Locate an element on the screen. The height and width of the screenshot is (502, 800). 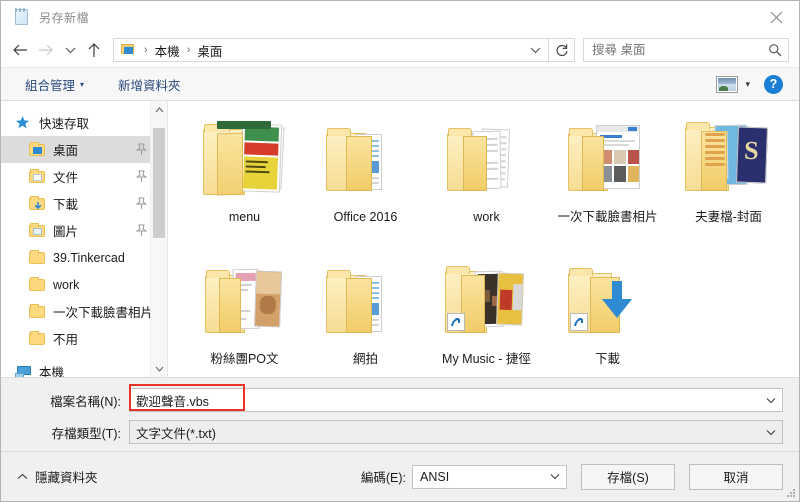
filetype-select: 文字文件(*.txt) is located at coordinates (456, 432).